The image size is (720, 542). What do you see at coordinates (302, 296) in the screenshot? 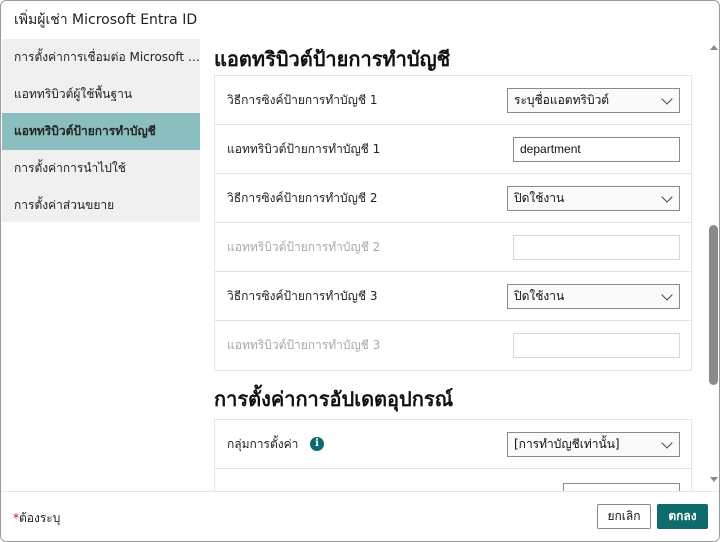
I see `tag-sync-method-3-label: วิธีการซิงค์ป้ายการทำบัญชี 3` at bounding box center [302, 296].